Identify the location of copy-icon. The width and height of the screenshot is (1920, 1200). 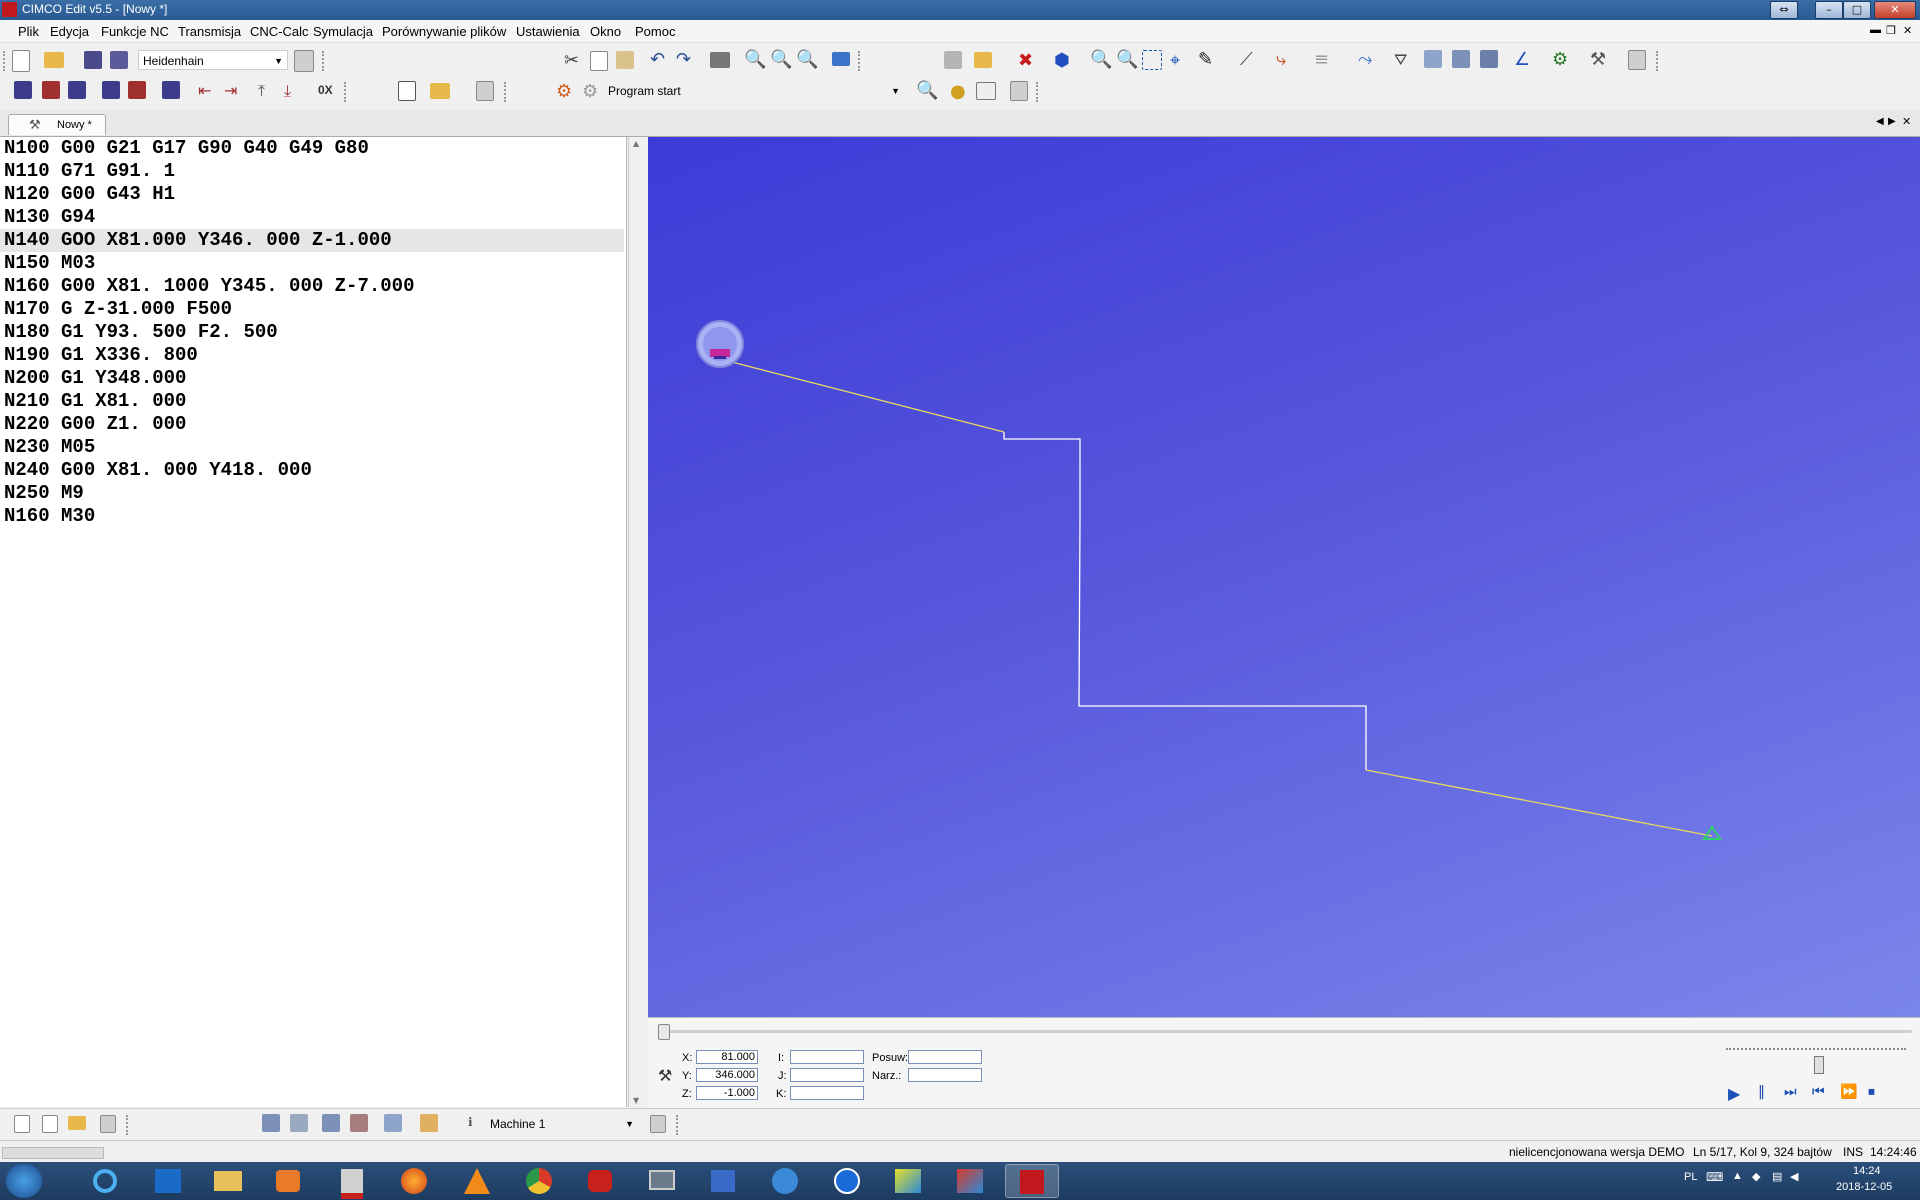
(599, 61).